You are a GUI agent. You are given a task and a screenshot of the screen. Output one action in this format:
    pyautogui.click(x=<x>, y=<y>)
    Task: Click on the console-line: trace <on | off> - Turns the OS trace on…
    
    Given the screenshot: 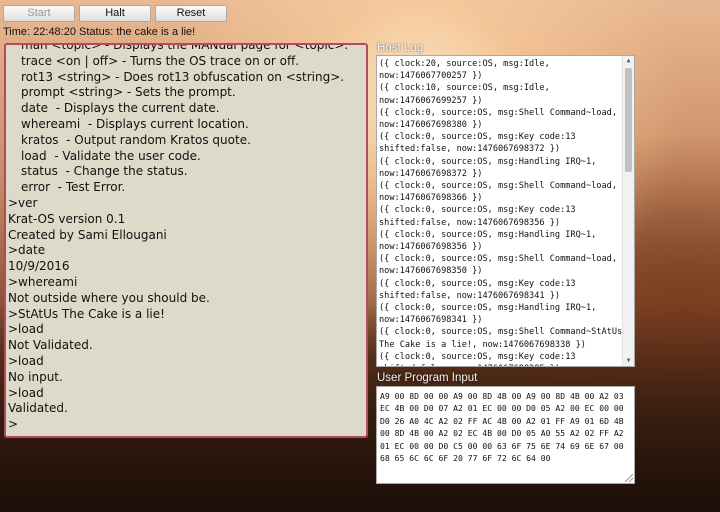 What is the action you would take?
    pyautogui.click(x=160, y=60)
    